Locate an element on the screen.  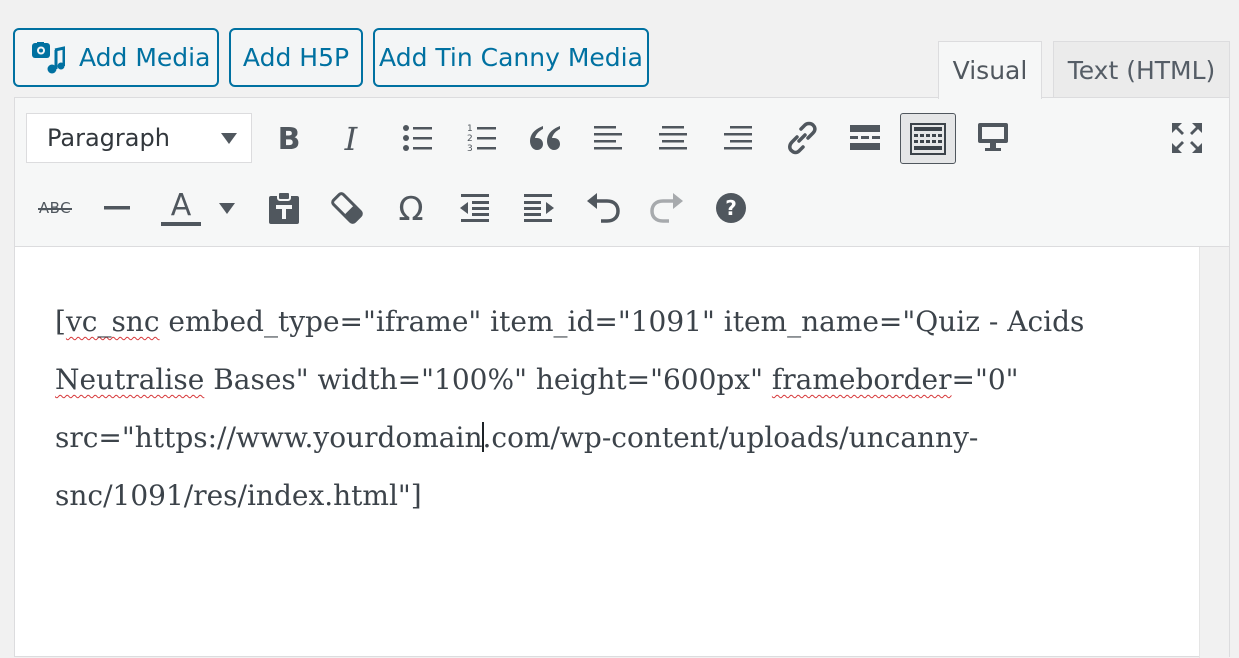
bold-button: B is located at coordinates (289, 139).